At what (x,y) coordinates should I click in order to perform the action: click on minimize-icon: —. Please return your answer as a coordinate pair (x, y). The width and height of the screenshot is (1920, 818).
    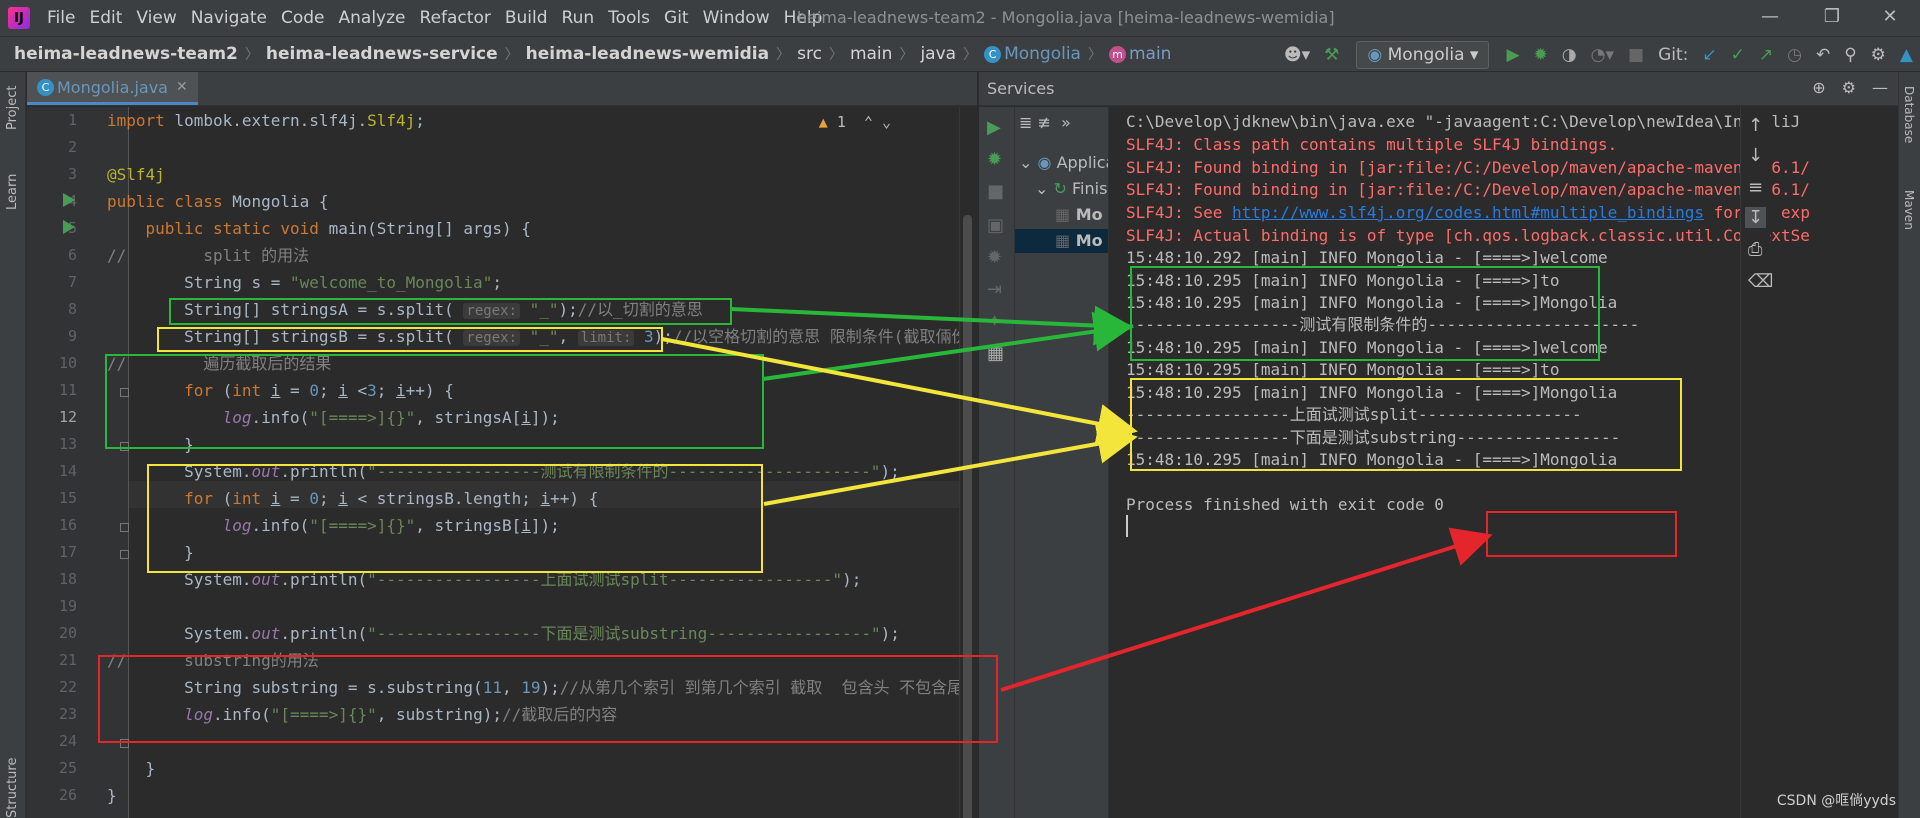
    Looking at the image, I should click on (1770, 16).